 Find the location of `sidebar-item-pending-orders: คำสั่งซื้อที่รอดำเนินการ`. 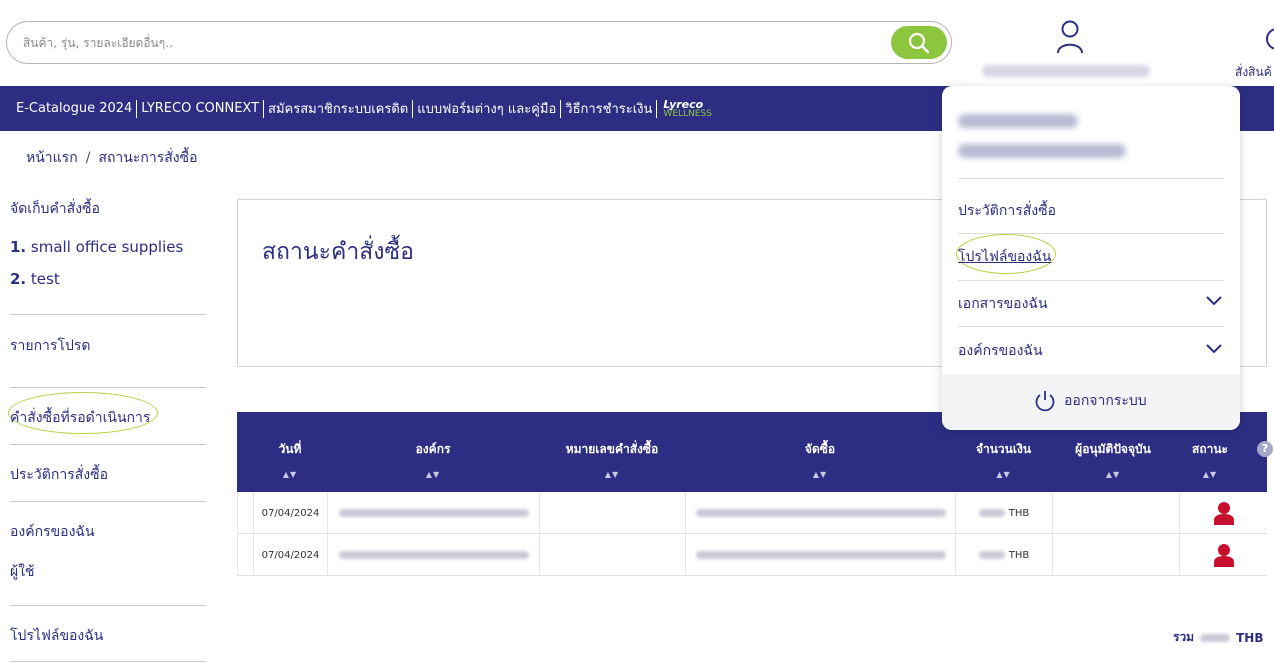

sidebar-item-pending-orders: คำสั่งซื้อที่รอดำเนินการ is located at coordinates (80, 418).